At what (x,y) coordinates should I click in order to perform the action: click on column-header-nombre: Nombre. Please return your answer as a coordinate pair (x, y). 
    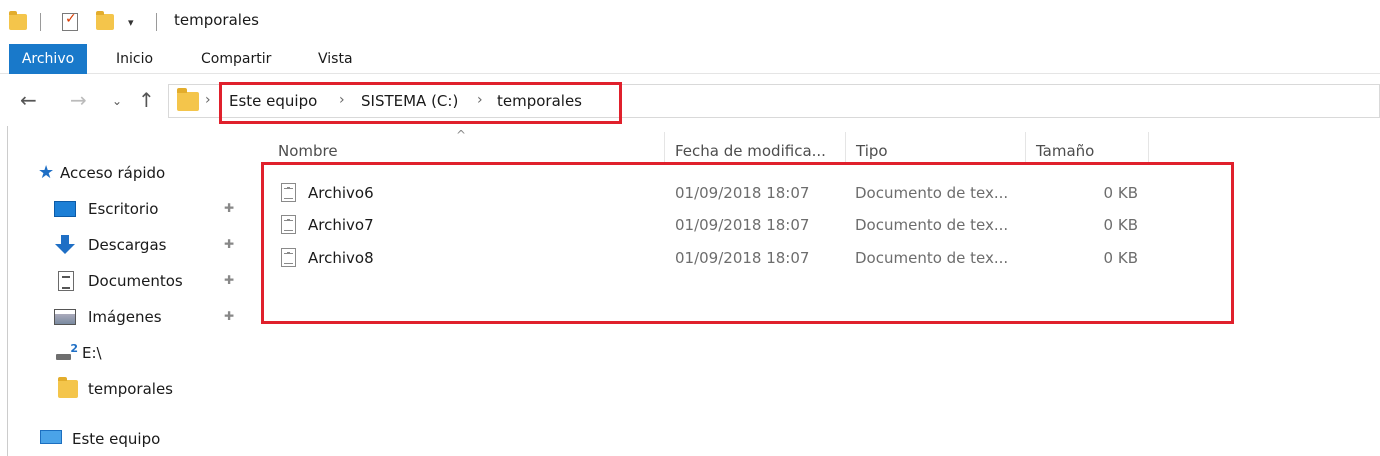
    Looking at the image, I should click on (308, 151).